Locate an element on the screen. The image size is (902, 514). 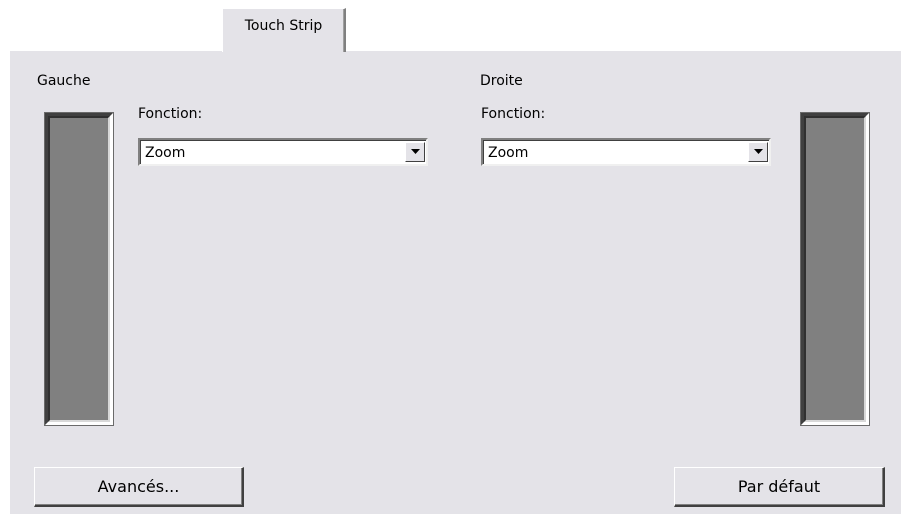
right-group-legend: Droite is located at coordinates (501, 81).